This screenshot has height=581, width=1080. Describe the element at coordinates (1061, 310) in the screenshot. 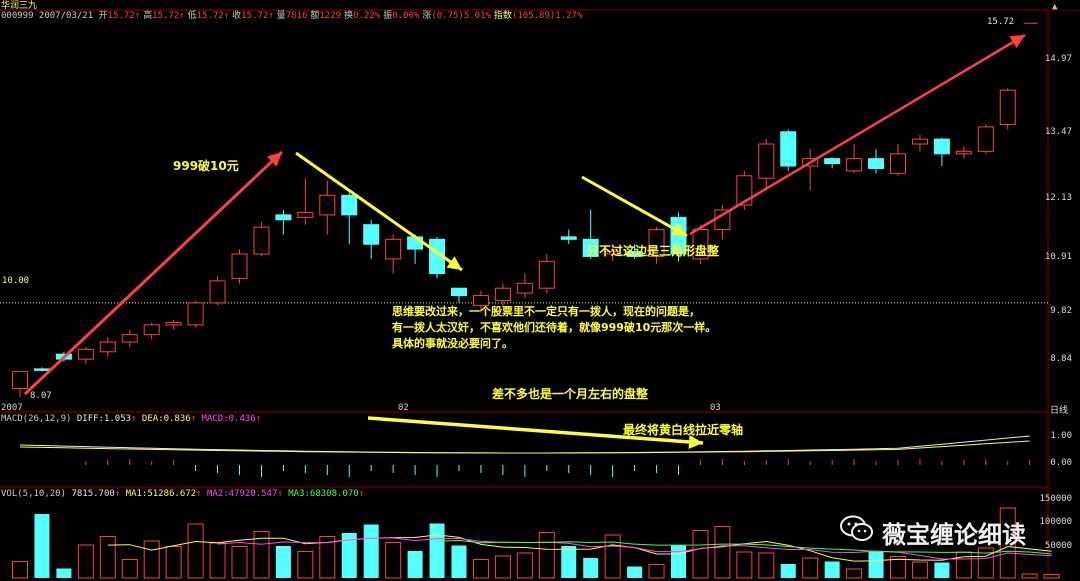

I see `price-tick-4: 9.82` at that location.